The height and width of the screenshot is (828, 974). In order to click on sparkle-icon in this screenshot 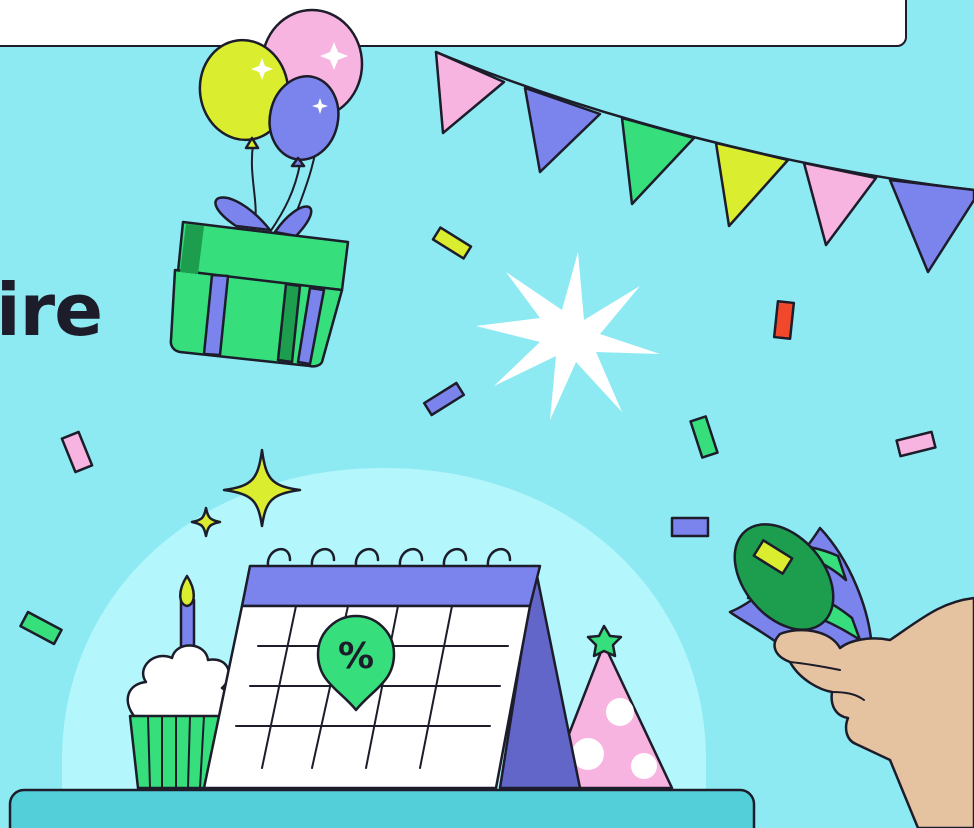, I will do `click(568, 336)`.